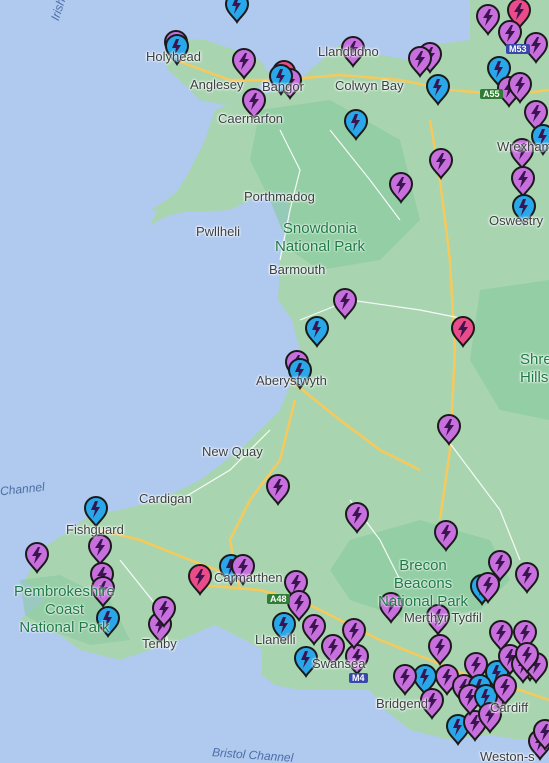 The height and width of the screenshot is (763, 549). What do you see at coordinates (95, 529) in the screenshot?
I see `town-label-fishguard: Fishguard` at bounding box center [95, 529].